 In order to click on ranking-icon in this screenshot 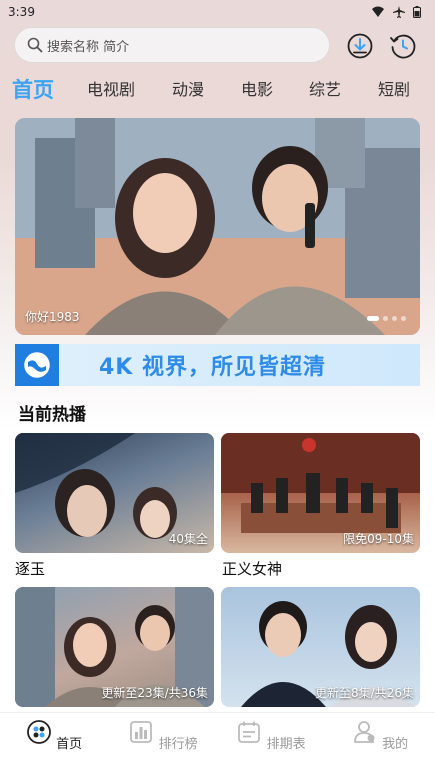, I will do `click(141, 732)`.